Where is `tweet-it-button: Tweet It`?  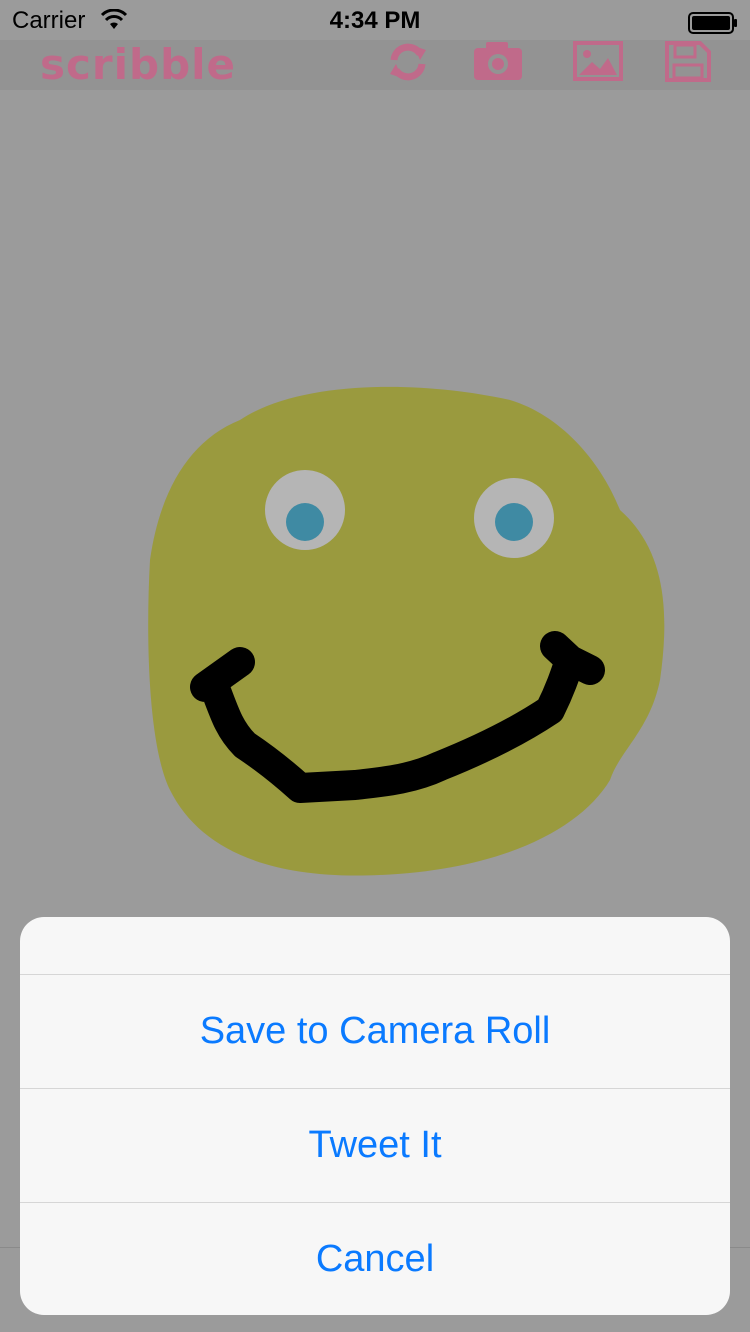 tweet-it-button: Tweet It is located at coordinates (375, 1146).